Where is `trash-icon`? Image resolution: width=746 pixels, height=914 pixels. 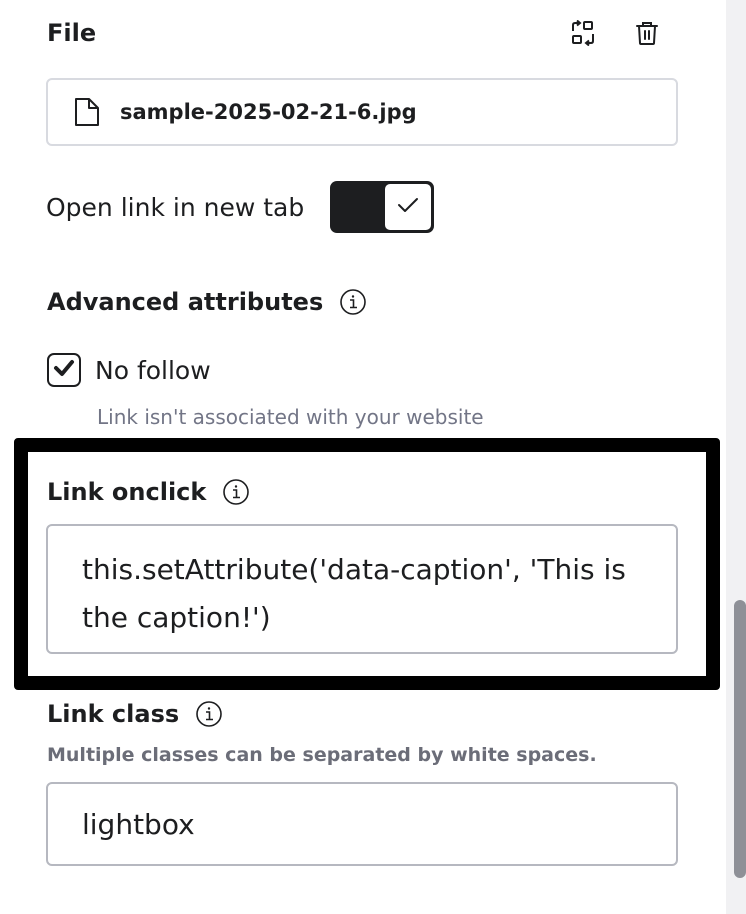 trash-icon is located at coordinates (647, 35).